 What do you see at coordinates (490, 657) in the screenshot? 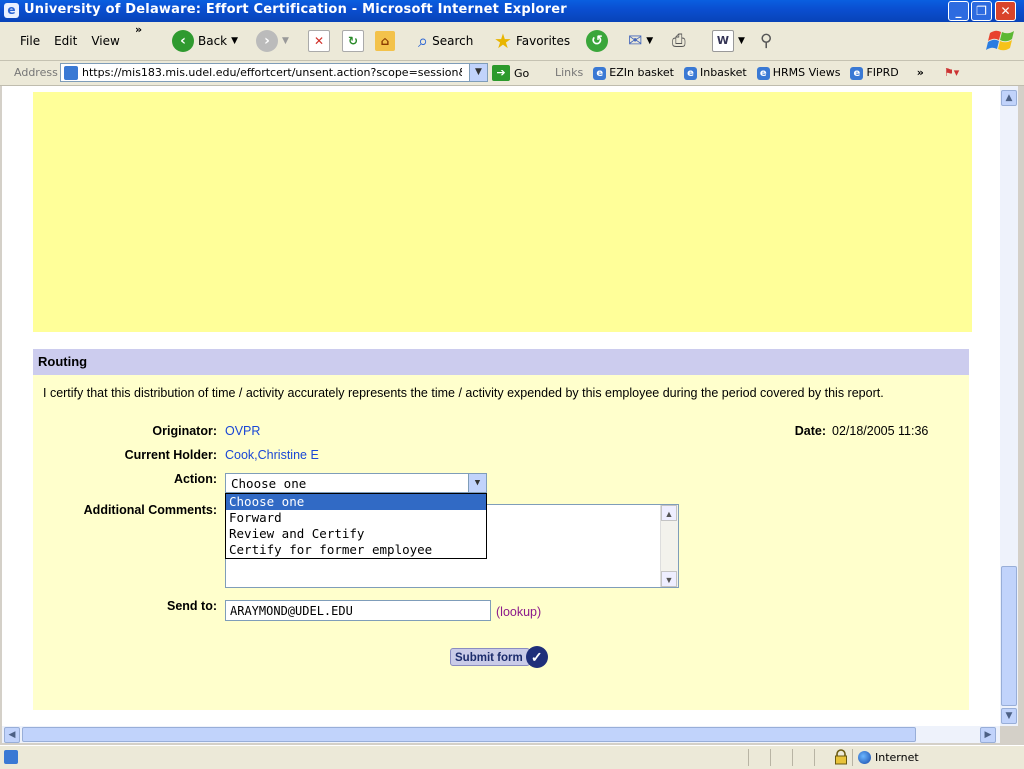
I see `submit-label: Submit form` at bounding box center [490, 657].